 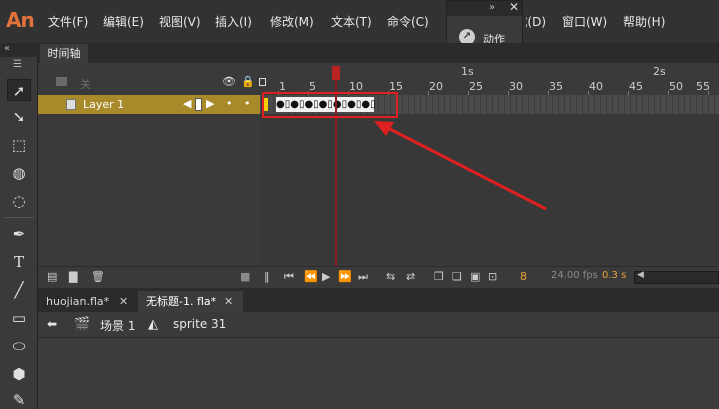 What do you see at coordinates (636, 86) in the screenshot?
I see `ruler-frame-label: 45` at bounding box center [636, 86].